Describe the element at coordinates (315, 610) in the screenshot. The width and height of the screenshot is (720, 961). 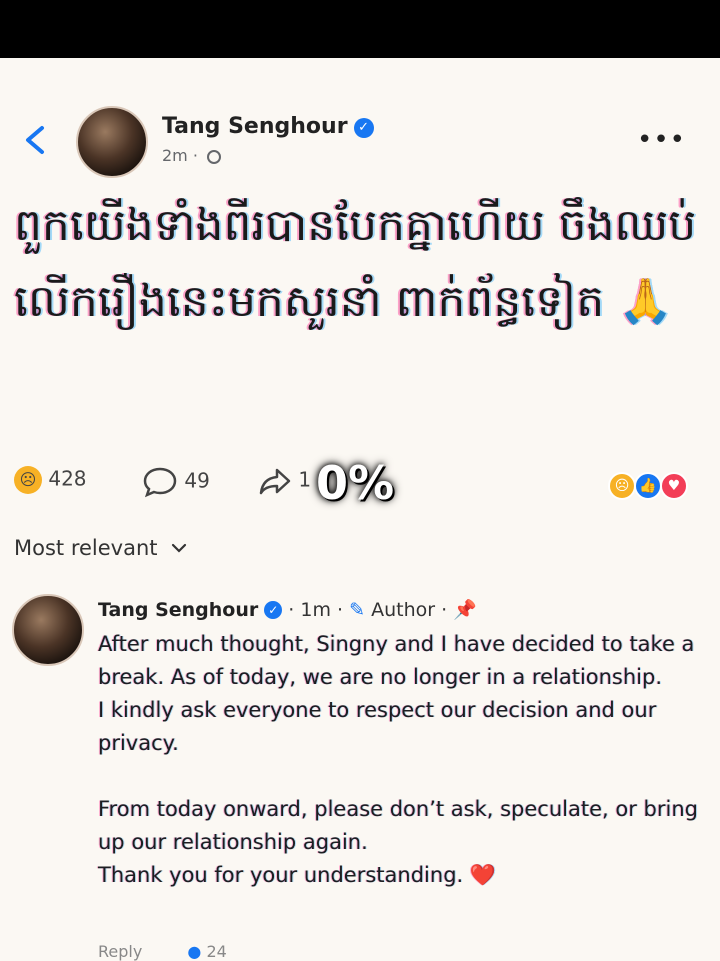
I see `comment-time: 1m` at that location.